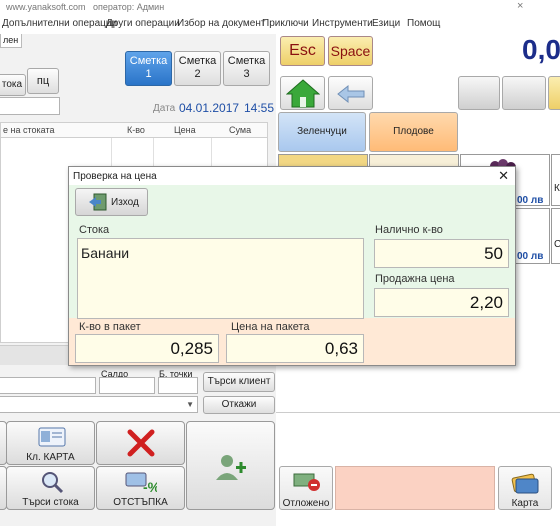 This screenshot has height=526, width=560. What do you see at coordinates (240, 130) in the screenshot?
I see `column-header-sum: Сума` at bounding box center [240, 130].